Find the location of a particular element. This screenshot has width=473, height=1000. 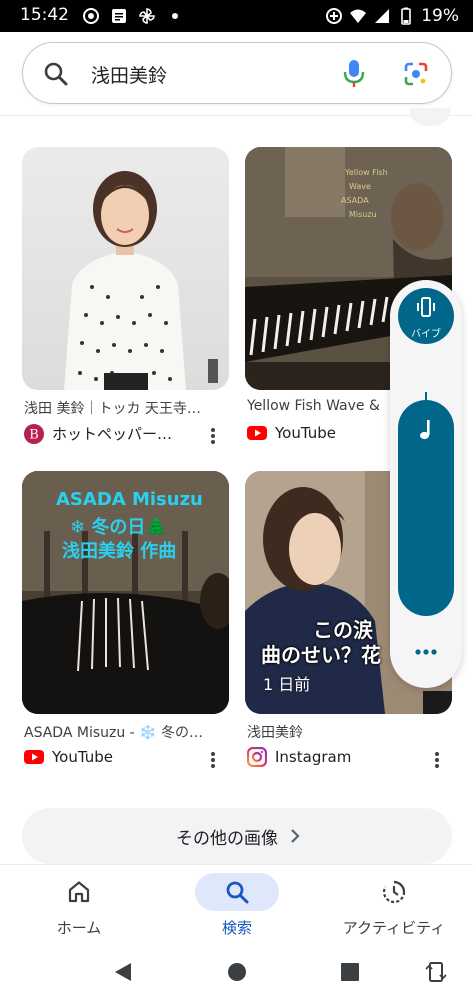

result-source-2: YouTube is located at coordinates (317, 433).